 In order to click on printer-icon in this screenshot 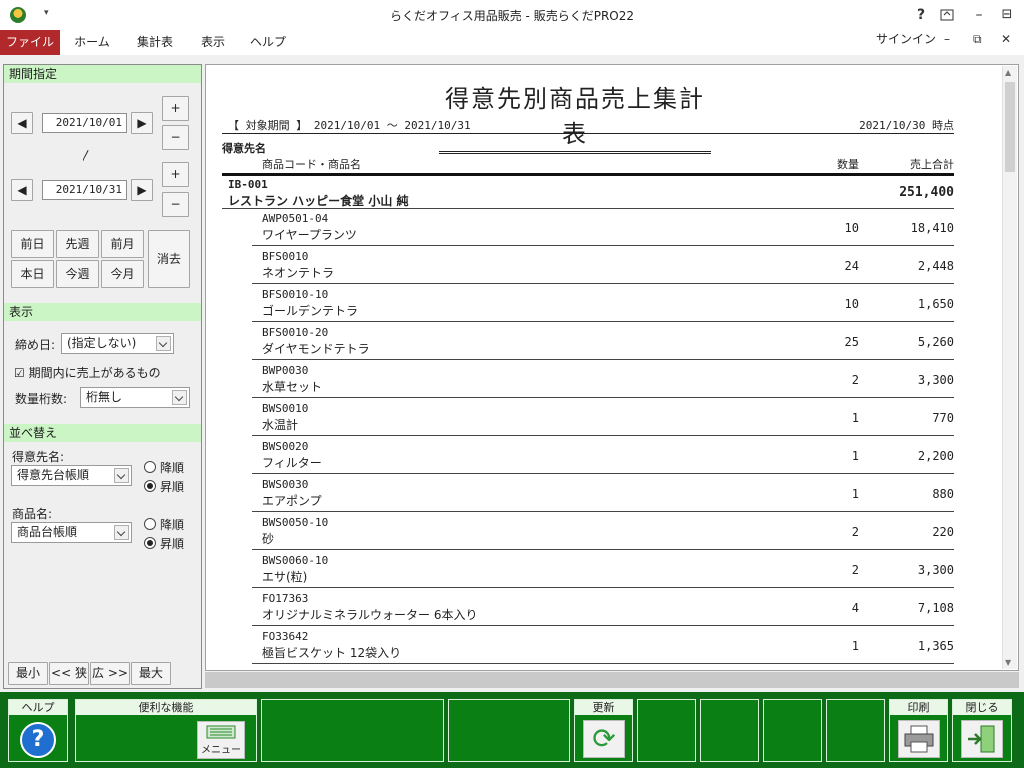, I will do `click(919, 739)`.